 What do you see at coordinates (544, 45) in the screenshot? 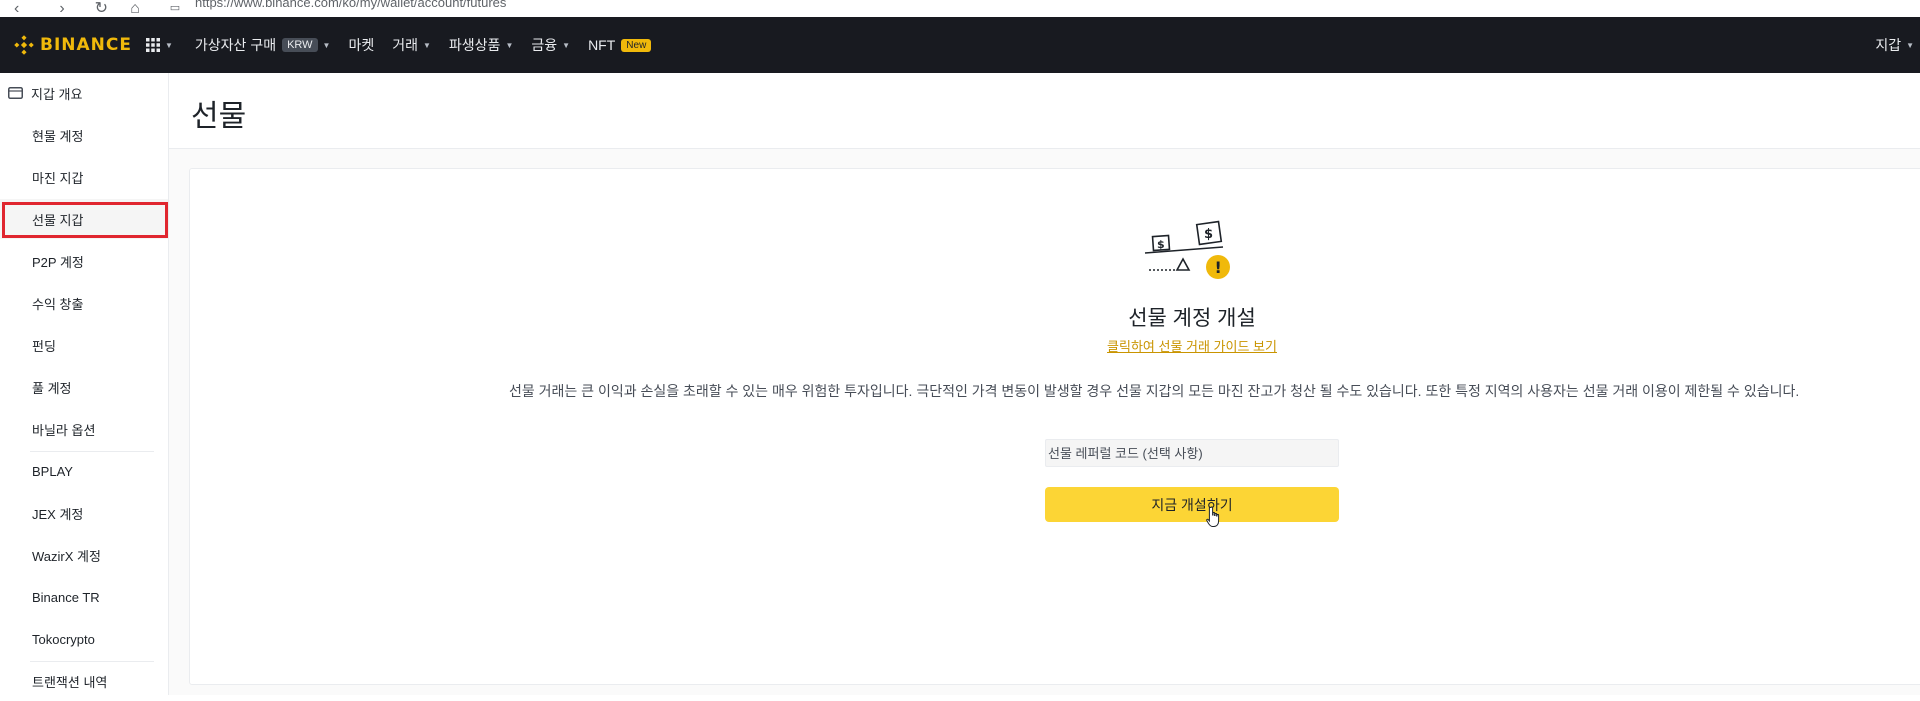
I see `nav-label: 금융` at bounding box center [544, 45].